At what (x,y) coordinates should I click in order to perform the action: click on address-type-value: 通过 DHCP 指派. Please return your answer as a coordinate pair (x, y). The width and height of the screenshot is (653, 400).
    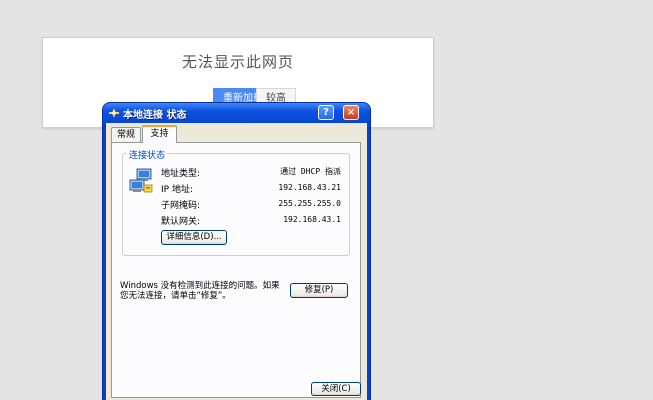
    Looking at the image, I should click on (310, 171).